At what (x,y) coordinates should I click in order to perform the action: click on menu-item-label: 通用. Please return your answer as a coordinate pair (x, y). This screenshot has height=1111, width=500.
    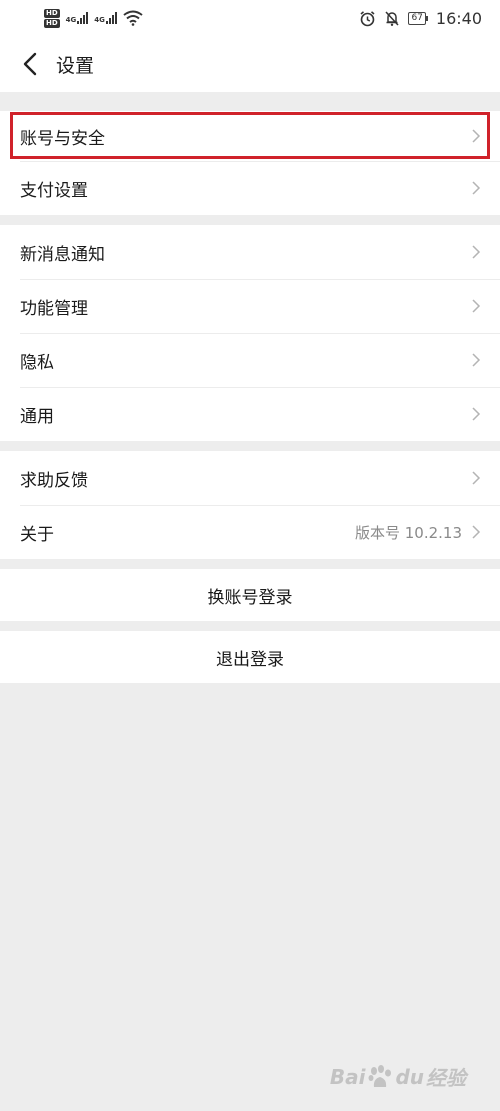
    Looking at the image, I should click on (37, 416).